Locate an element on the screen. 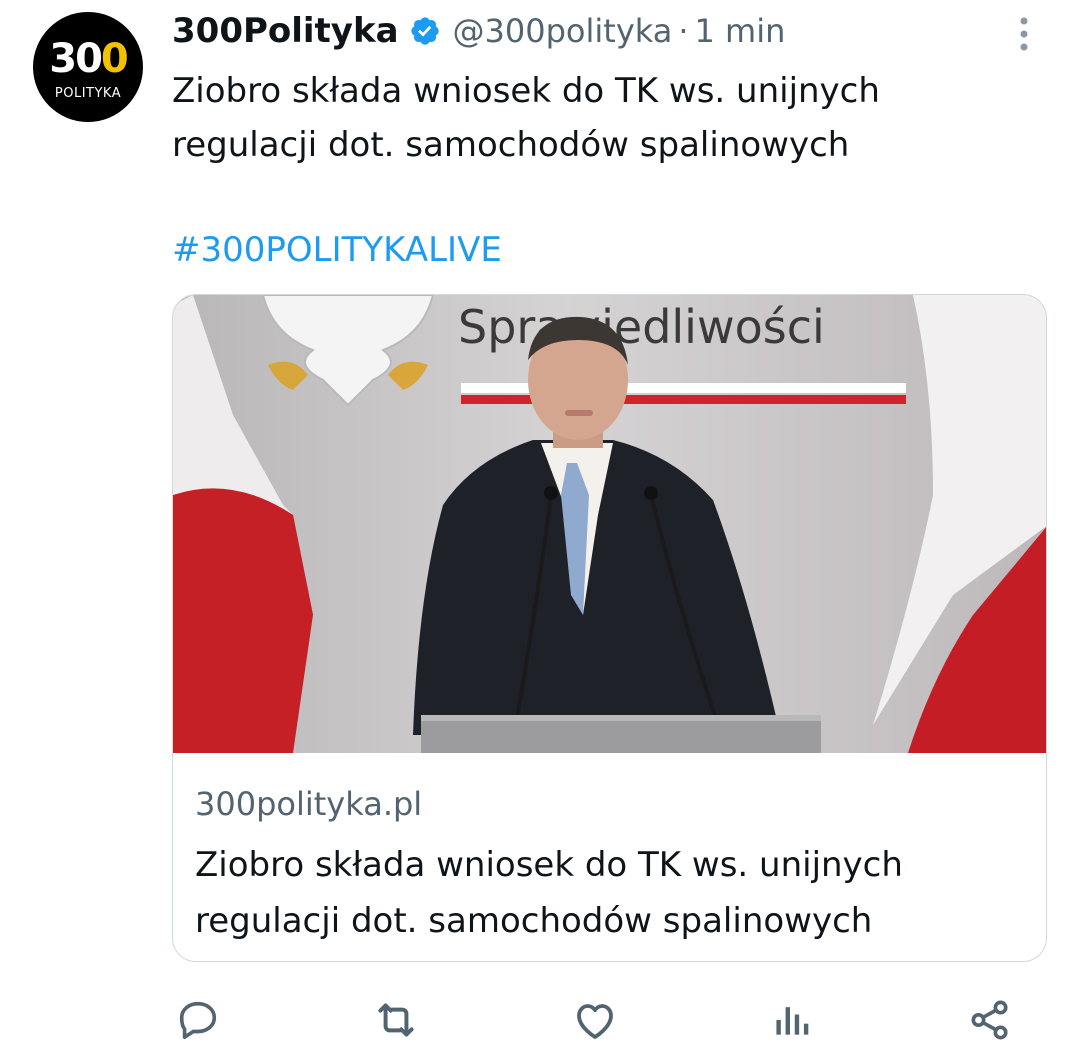 This screenshot has height=1059, width=1080. like-icon is located at coordinates (595, 1021).